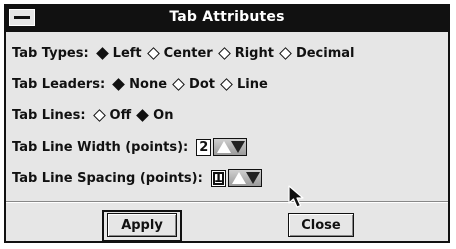 This screenshot has height=249, width=456. I want to click on title-bar: Tab Attributes, so click(227, 19).